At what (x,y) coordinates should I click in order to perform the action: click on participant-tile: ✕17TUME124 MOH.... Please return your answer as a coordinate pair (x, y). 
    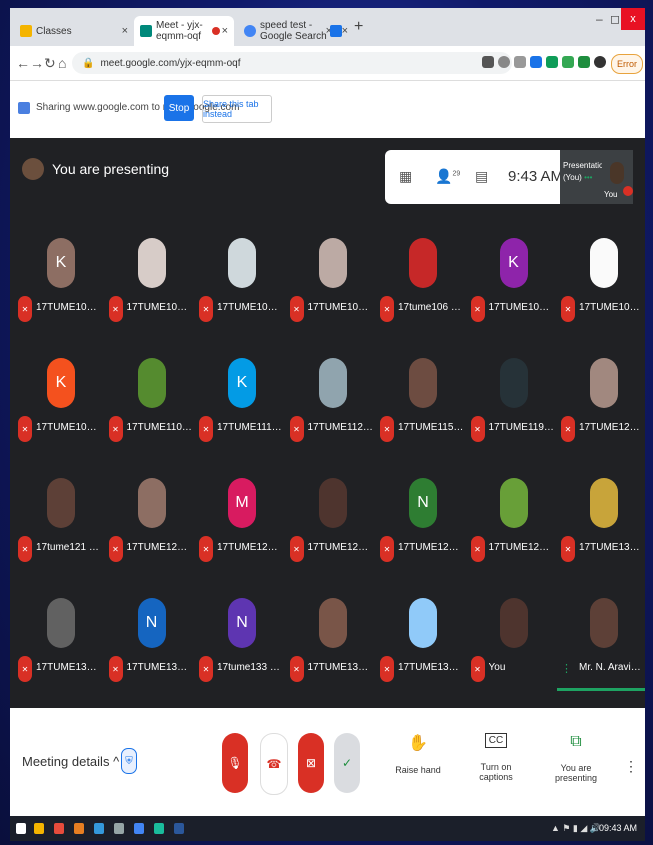
    Looking at the image, I should click on (150, 526).